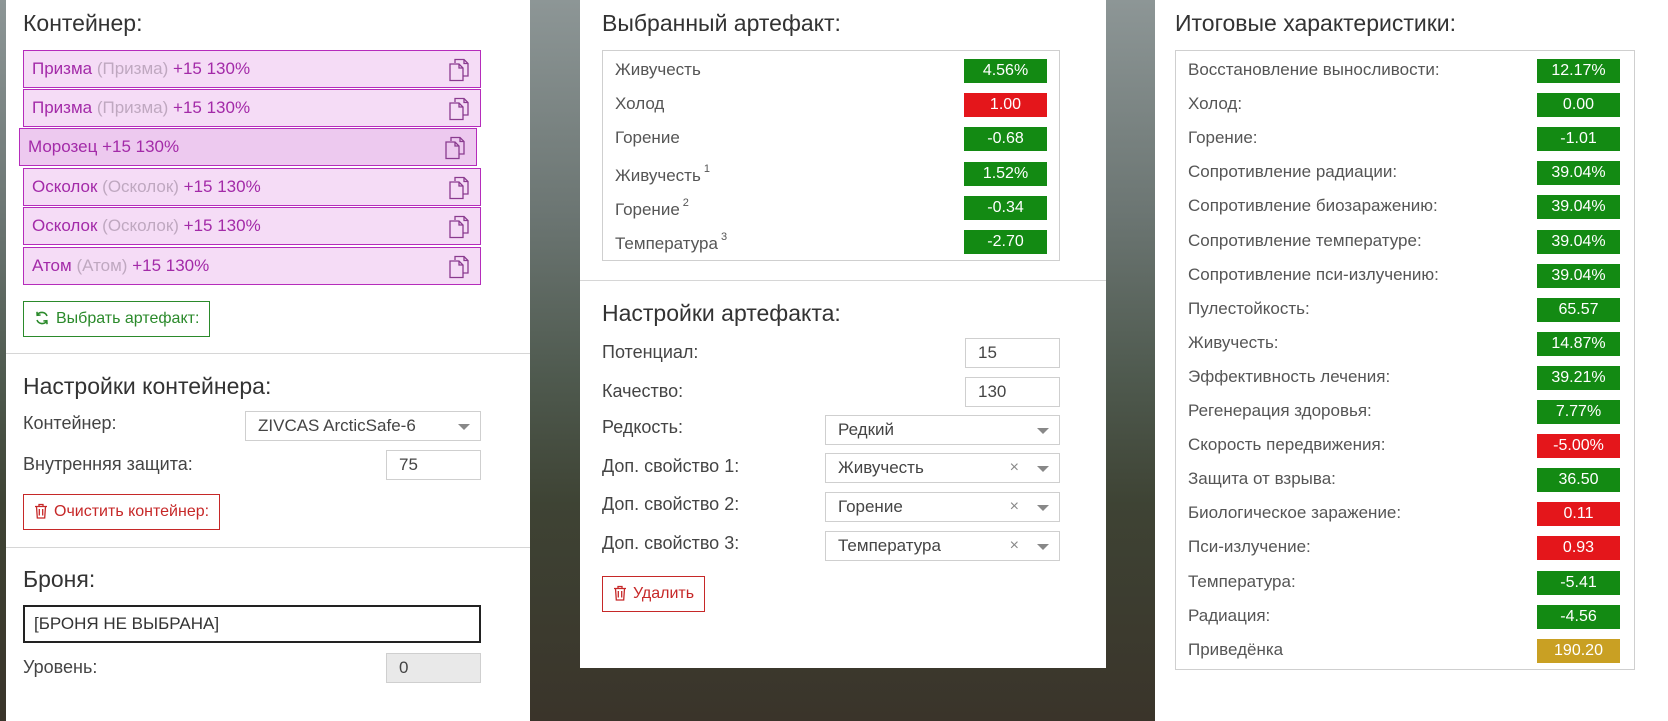  Describe the element at coordinates (132, 107) in the screenshot. I see `container-item-alt: (Призма)` at that location.